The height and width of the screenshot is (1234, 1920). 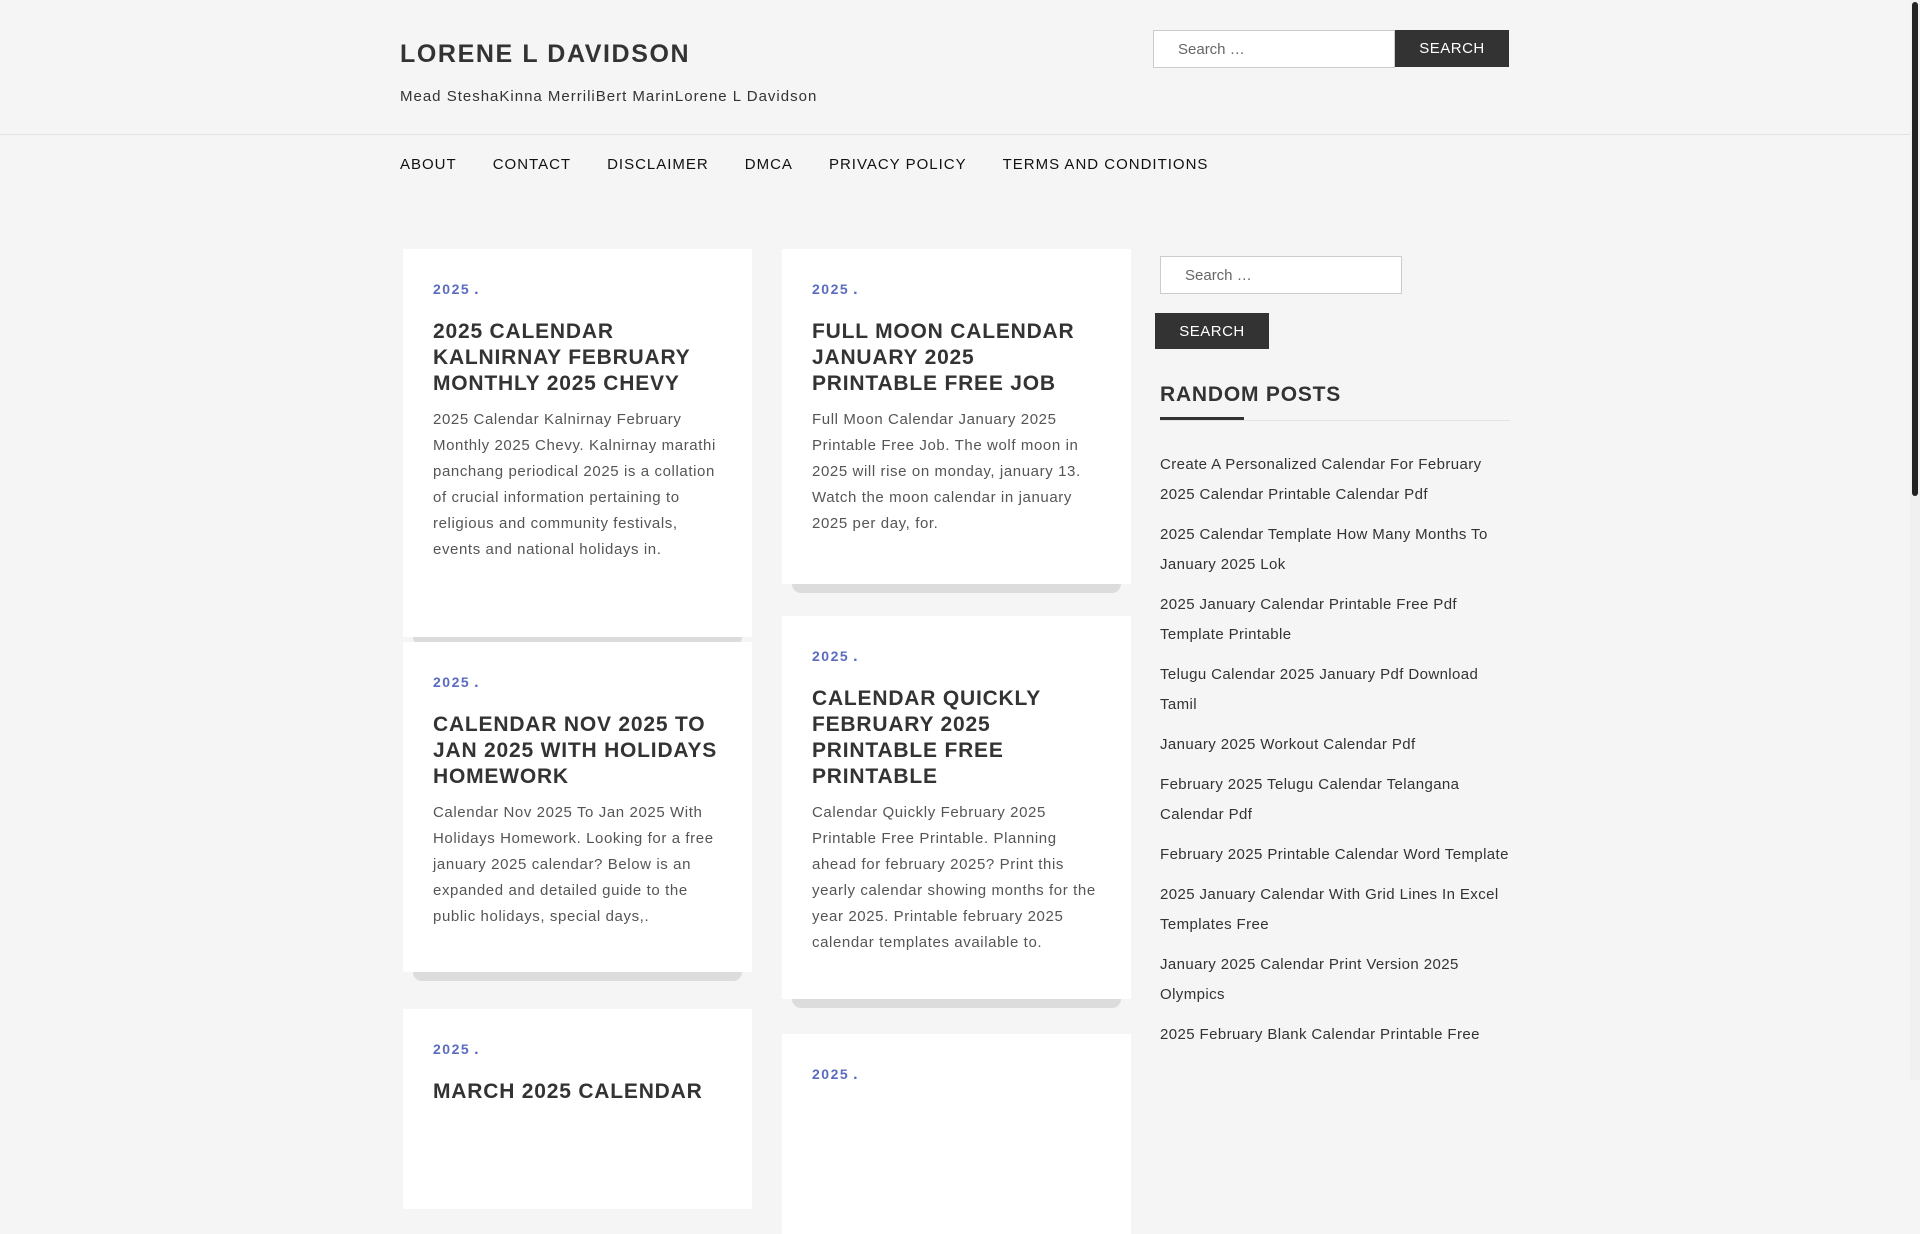 I want to click on post-title-link: March 2025 Calendar, so click(x=577, y=1092).